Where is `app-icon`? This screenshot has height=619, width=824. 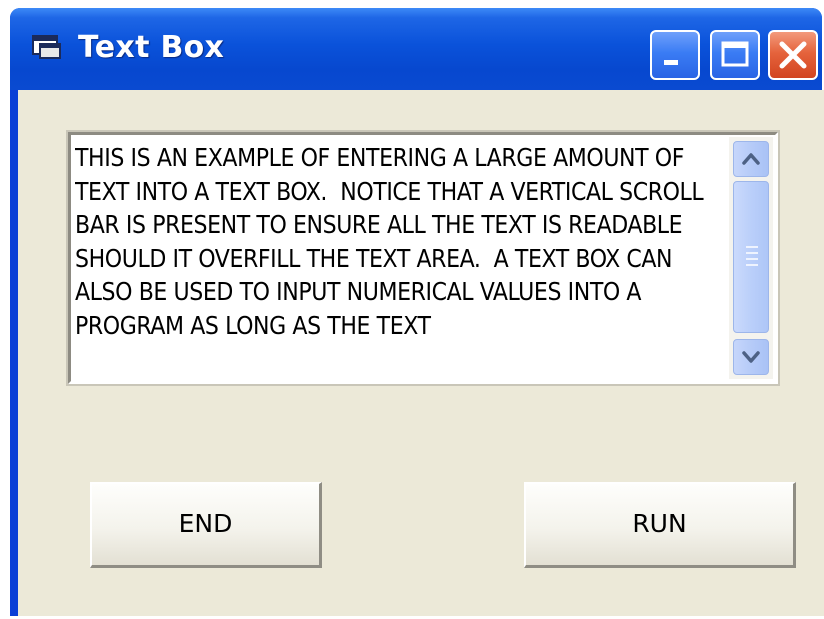
app-icon is located at coordinates (46, 47).